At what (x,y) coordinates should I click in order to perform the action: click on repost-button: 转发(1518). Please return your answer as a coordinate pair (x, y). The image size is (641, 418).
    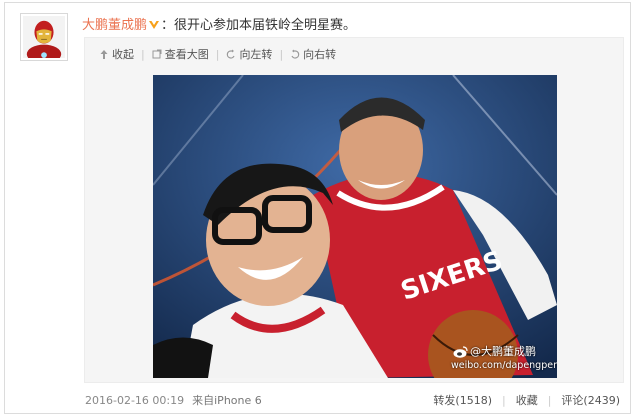
    Looking at the image, I should click on (462, 400).